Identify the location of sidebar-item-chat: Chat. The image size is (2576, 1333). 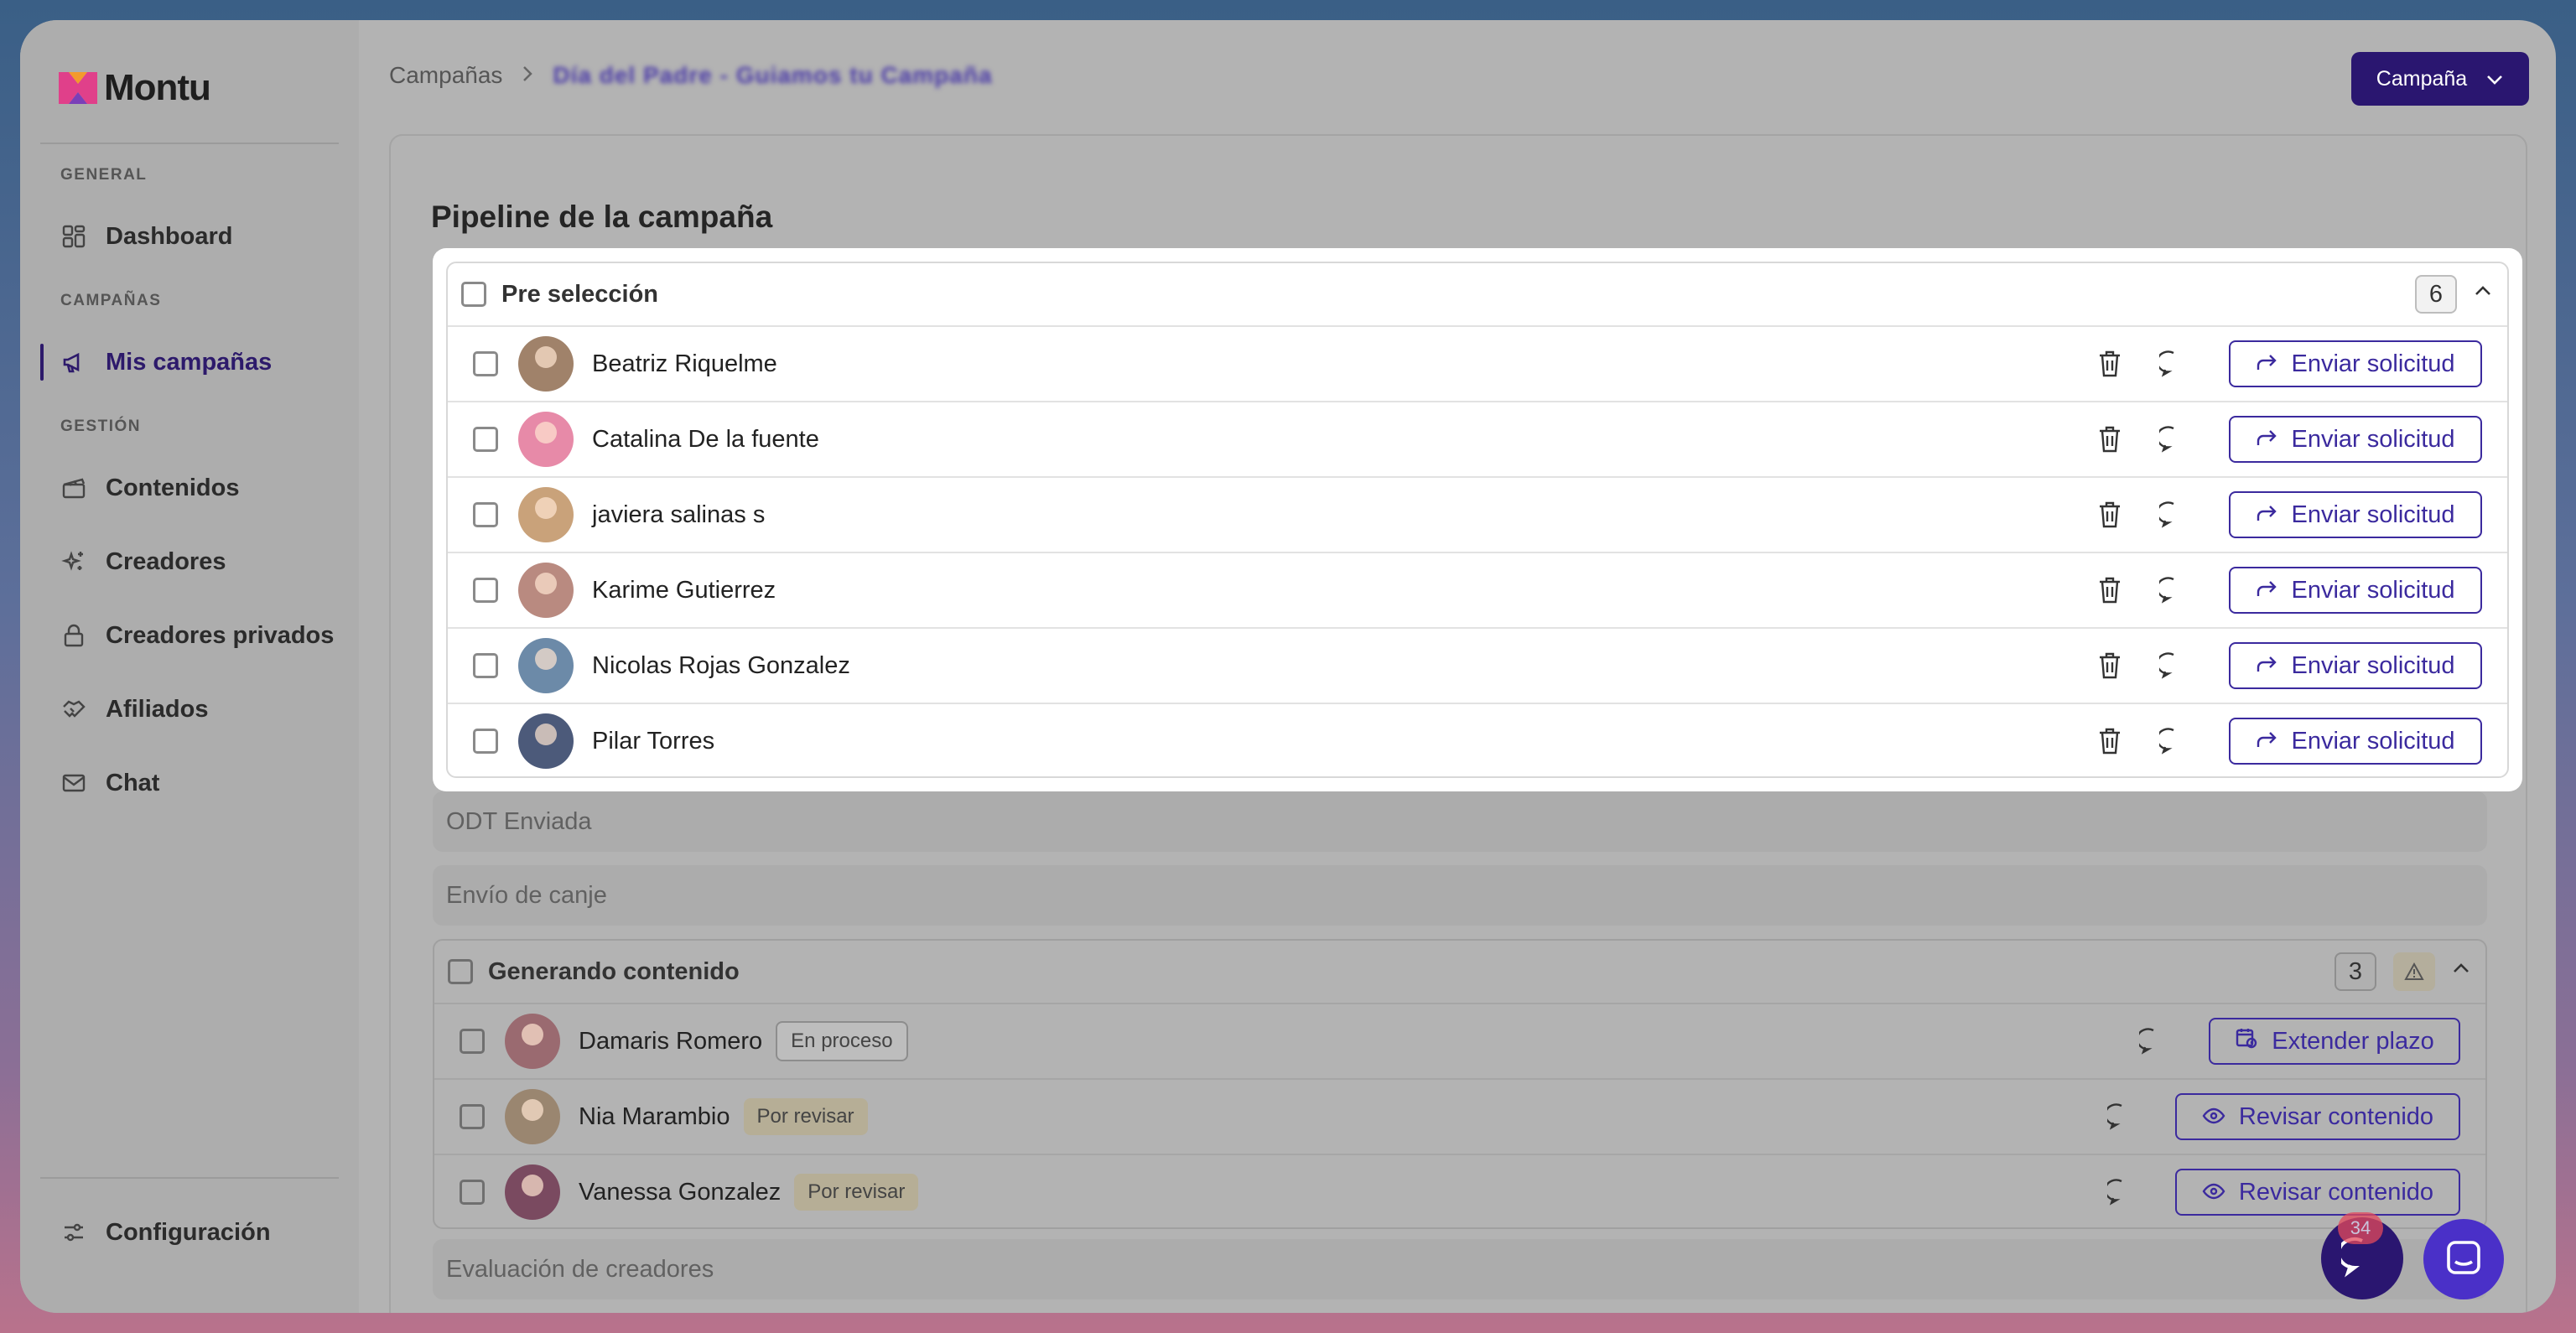
(191, 783).